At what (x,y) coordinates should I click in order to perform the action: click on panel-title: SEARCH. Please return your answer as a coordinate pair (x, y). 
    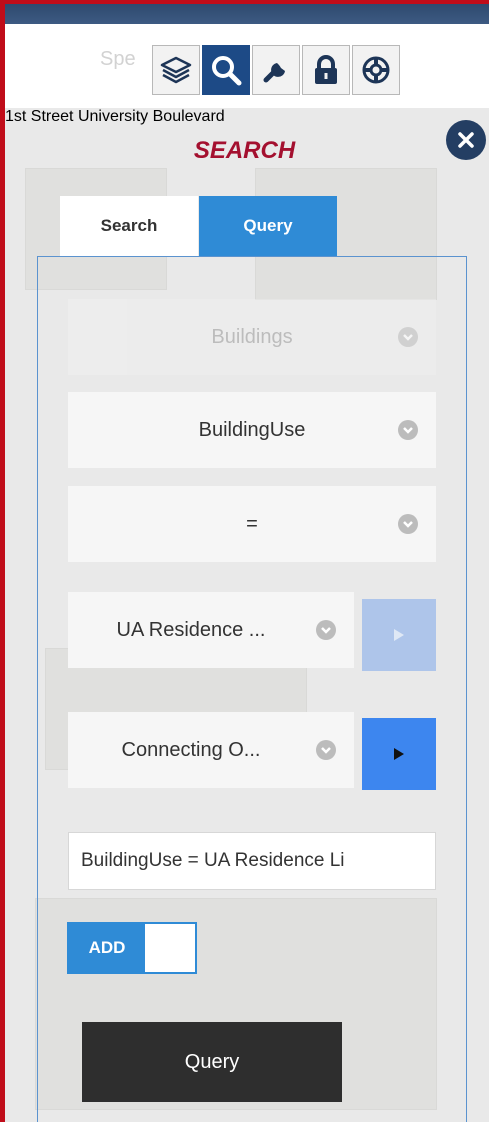
    Looking at the image, I should click on (244, 150).